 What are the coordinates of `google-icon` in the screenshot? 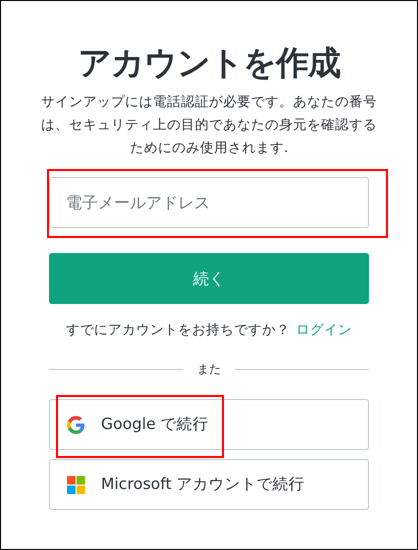 It's located at (76, 425).